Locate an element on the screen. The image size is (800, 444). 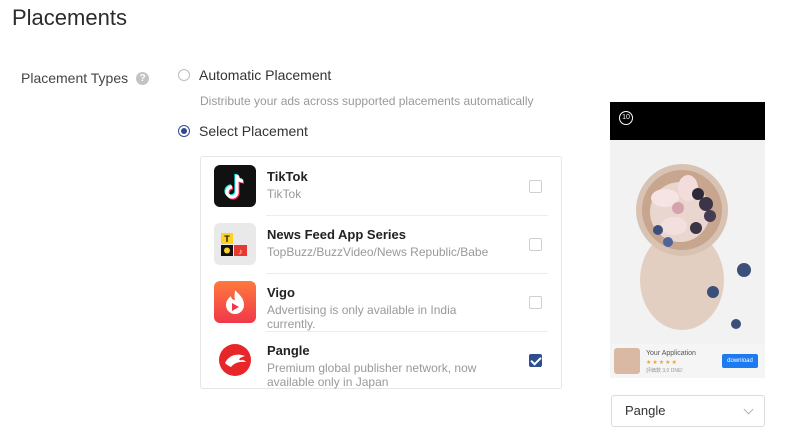
placement-checkbox-checked is located at coordinates (535, 360).